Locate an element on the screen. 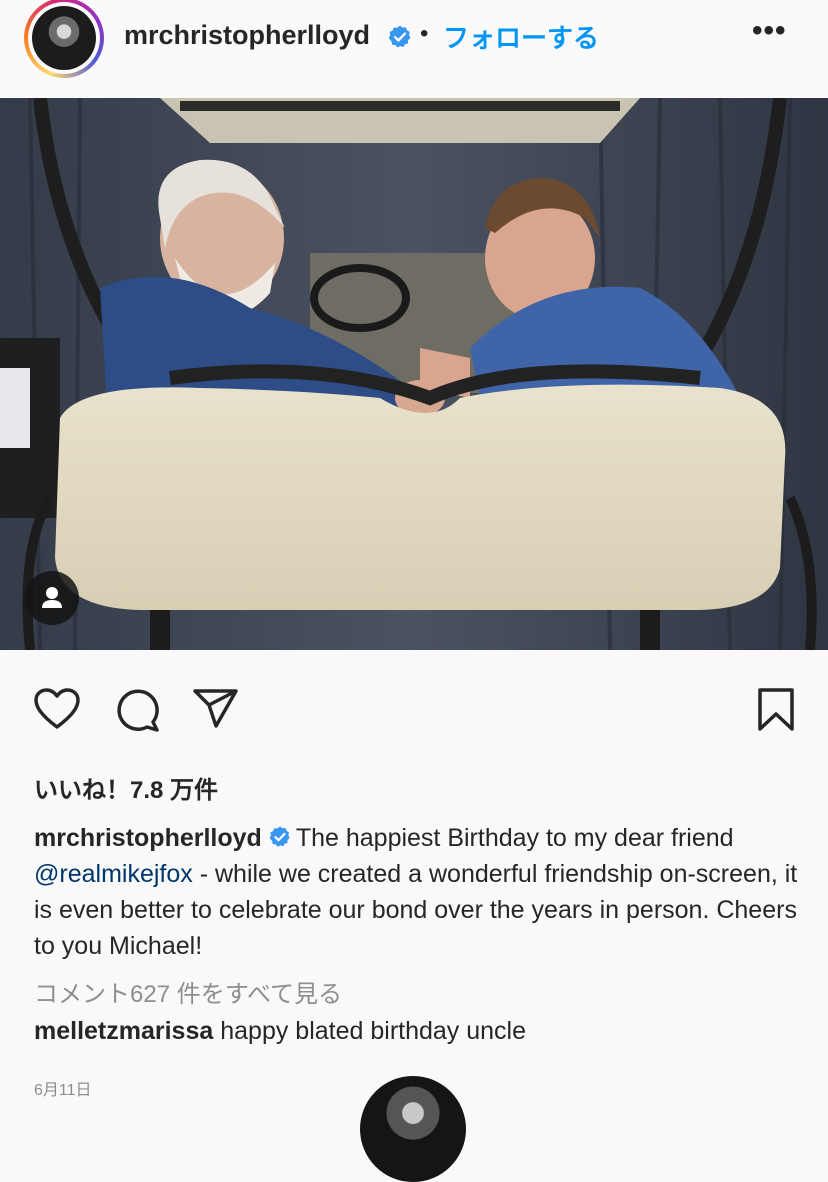 The image size is (828, 1182). caption-mention-link: @realmikejfox is located at coordinates (113, 874).